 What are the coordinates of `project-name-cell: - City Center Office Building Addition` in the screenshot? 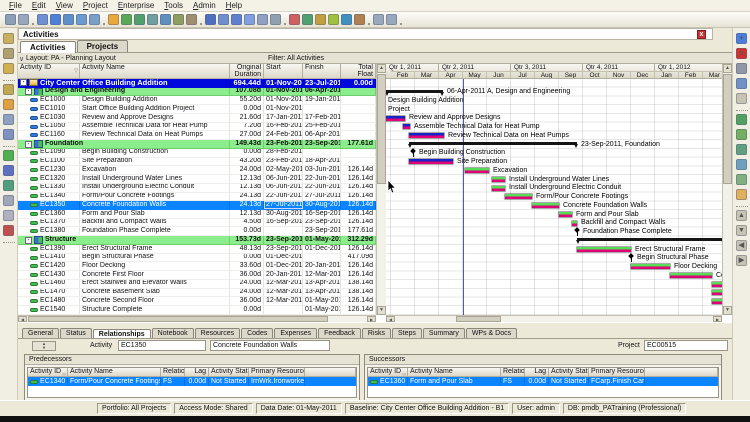 It's located at (124, 83).